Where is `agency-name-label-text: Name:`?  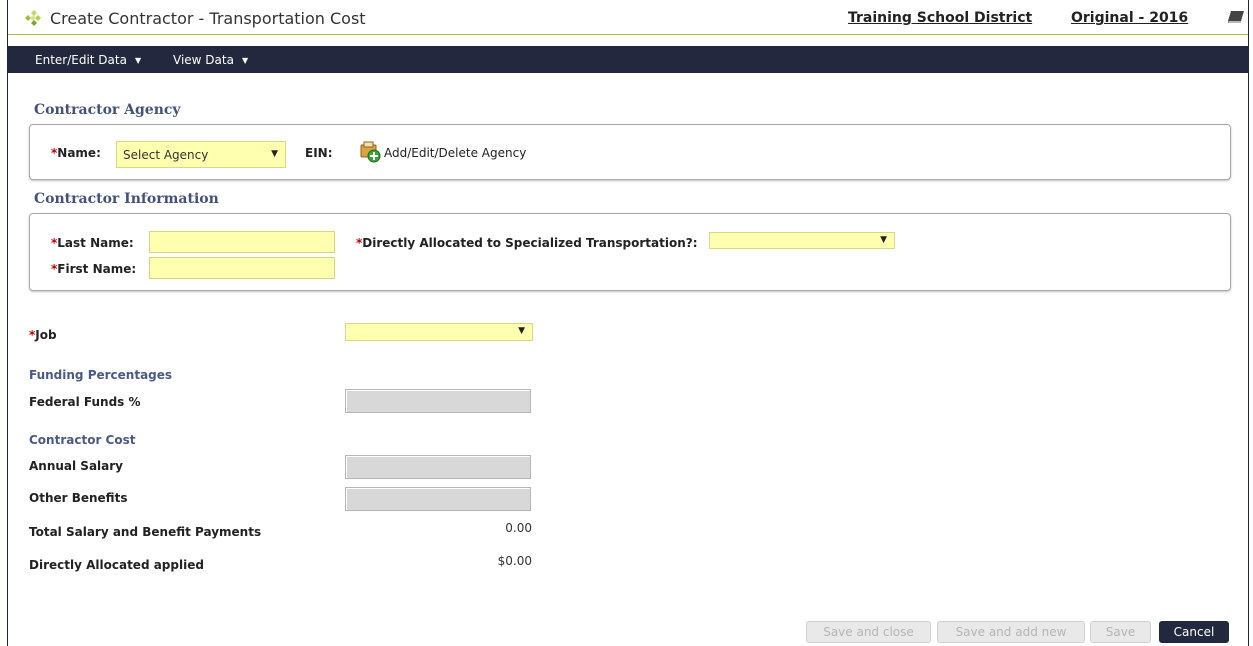
agency-name-label-text: Name: is located at coordinates (79, 153).